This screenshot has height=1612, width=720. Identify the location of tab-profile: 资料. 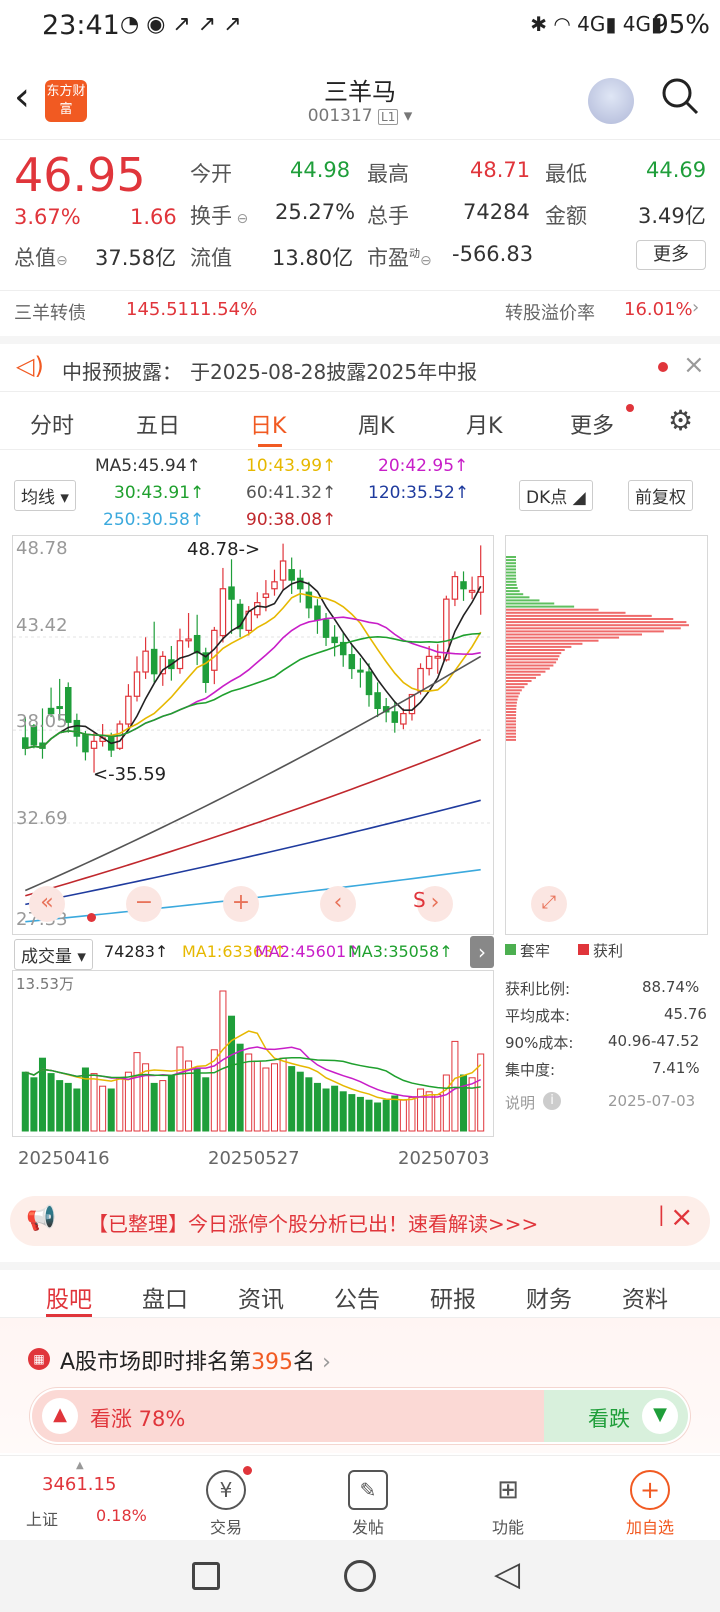
(645, 1297).